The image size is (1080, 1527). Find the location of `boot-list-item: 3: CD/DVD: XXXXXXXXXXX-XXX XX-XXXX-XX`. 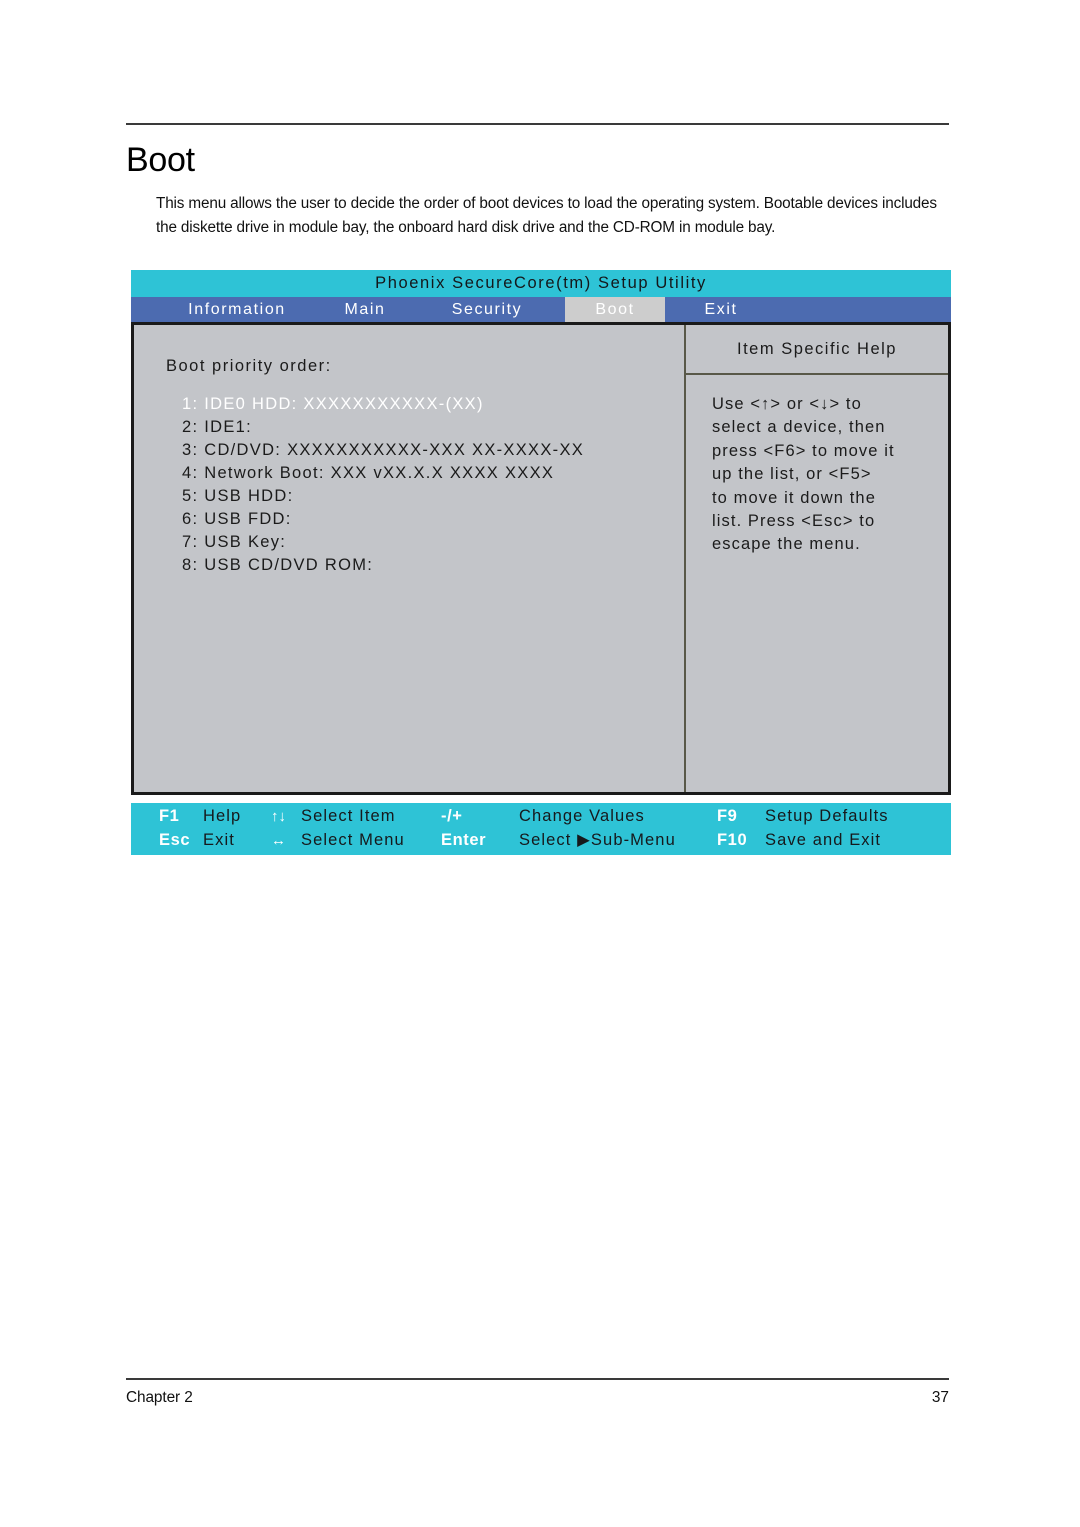

boot-list-item: 3: CD/DVD: XXXXXXXXXXX-XXX XX-XXXX-XX is located at coordinates (422, 450).